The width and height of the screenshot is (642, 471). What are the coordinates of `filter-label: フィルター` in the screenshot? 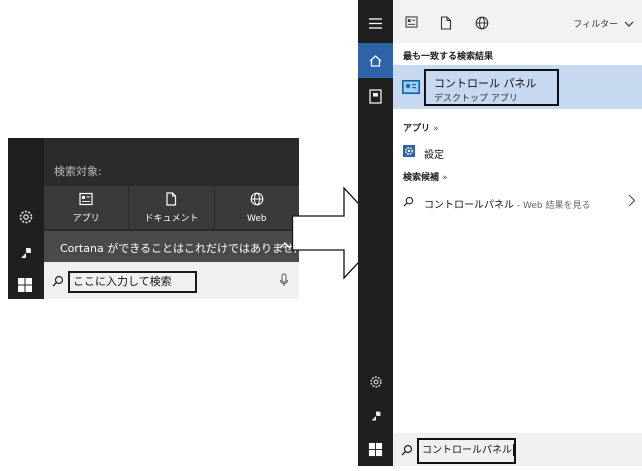 It's located at (596, 25).